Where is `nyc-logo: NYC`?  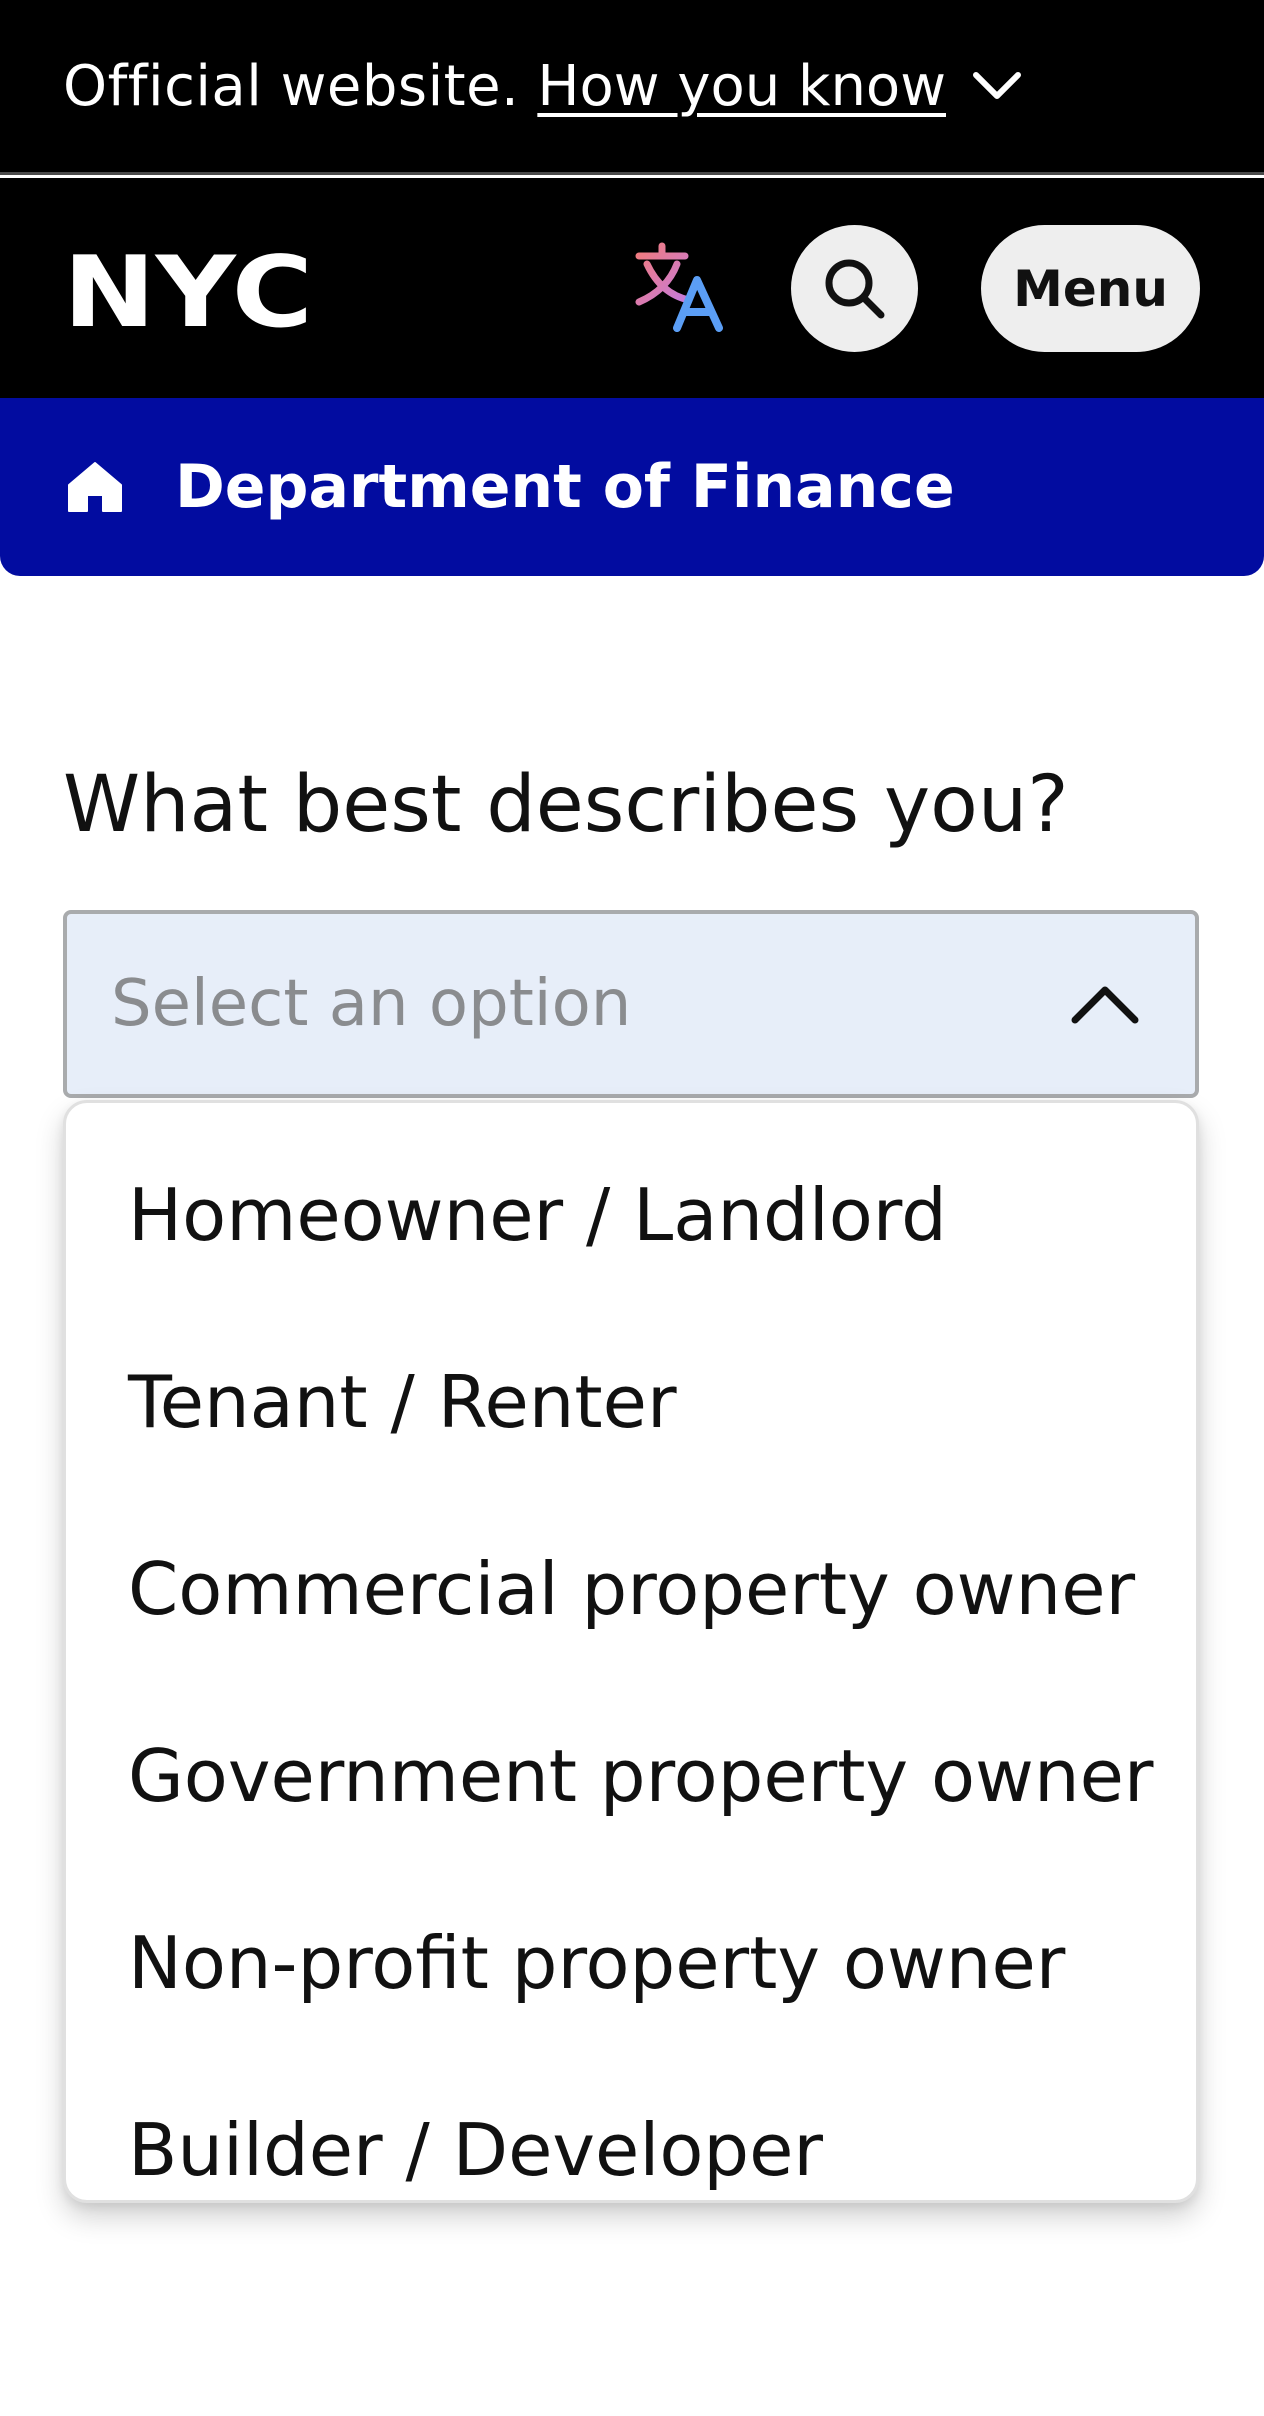
nyc-logo: NYC is located at coordinates (188, 289).